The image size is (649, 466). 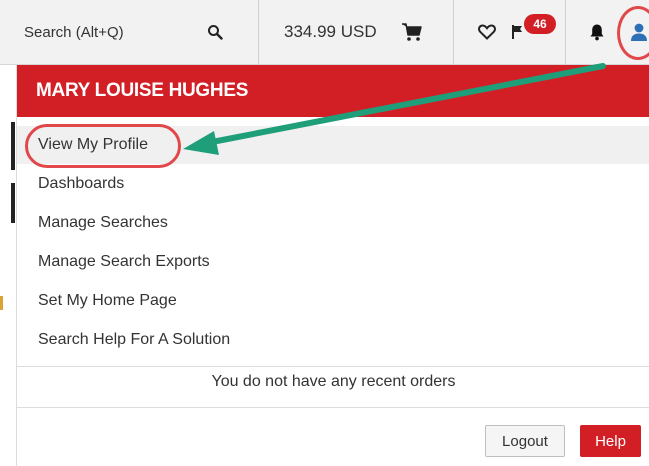 What do you see at coordinates (103, 222) in the screenshot?
I see `menu-item-label: Manage Searches` at bounding box center [103, 222].